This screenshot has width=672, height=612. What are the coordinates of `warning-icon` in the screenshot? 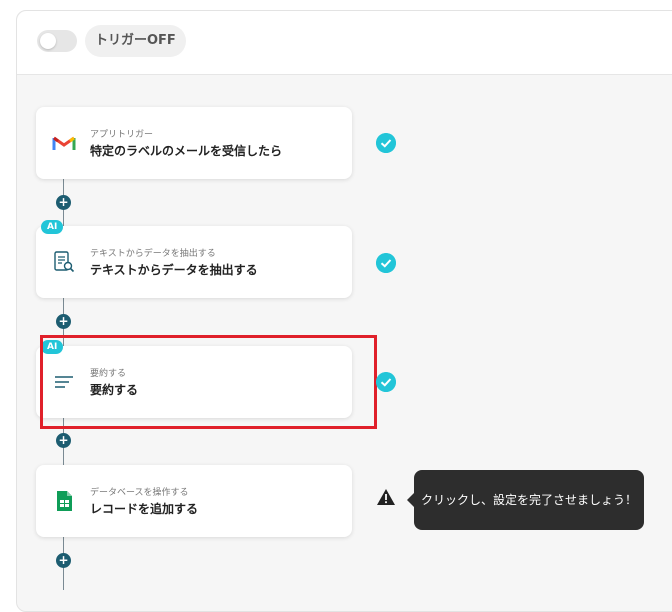 It's located at (386, 497).